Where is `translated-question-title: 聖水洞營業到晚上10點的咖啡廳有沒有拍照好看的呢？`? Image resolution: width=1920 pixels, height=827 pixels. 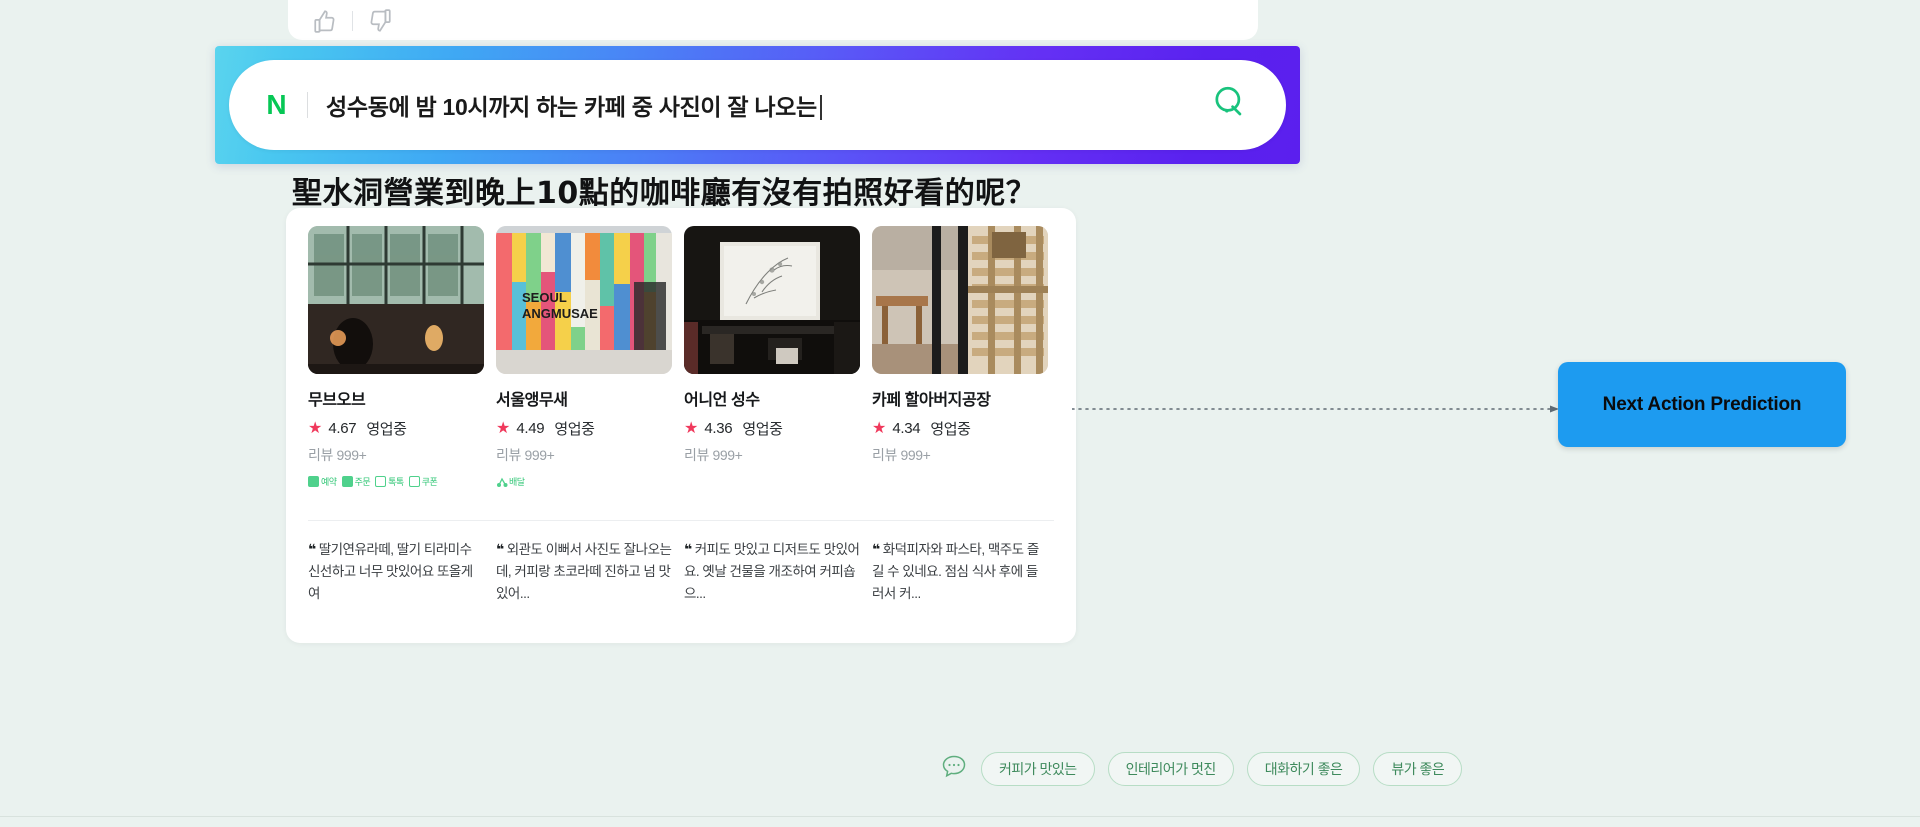
translated-question-title: 聖水洞營業到晚上10點的咖啡廳有沒有拍照好看的呢？ is located at coordinates (664, 193).